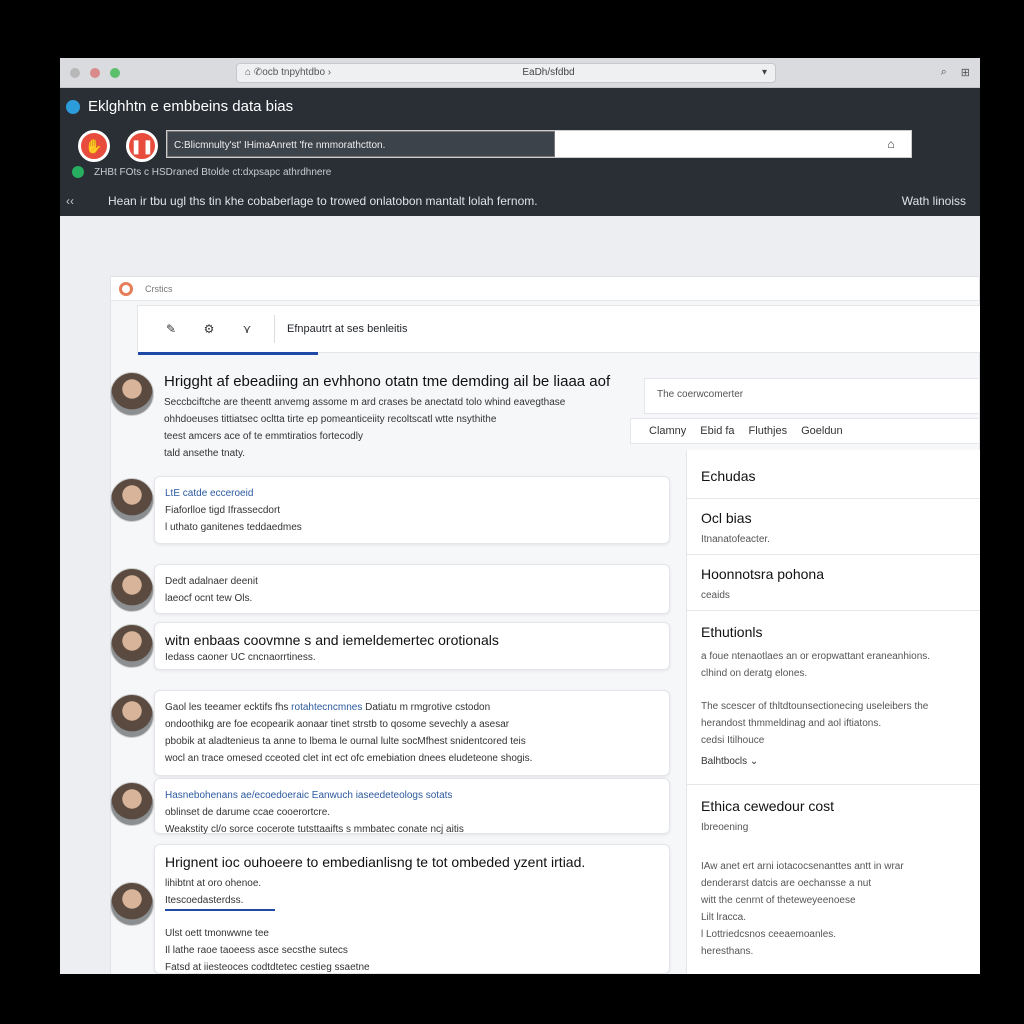 The width and height of the screenshot is (1024, 1024). I want to click on right-search-hint: The coerwcomerter, so click(700, 394).